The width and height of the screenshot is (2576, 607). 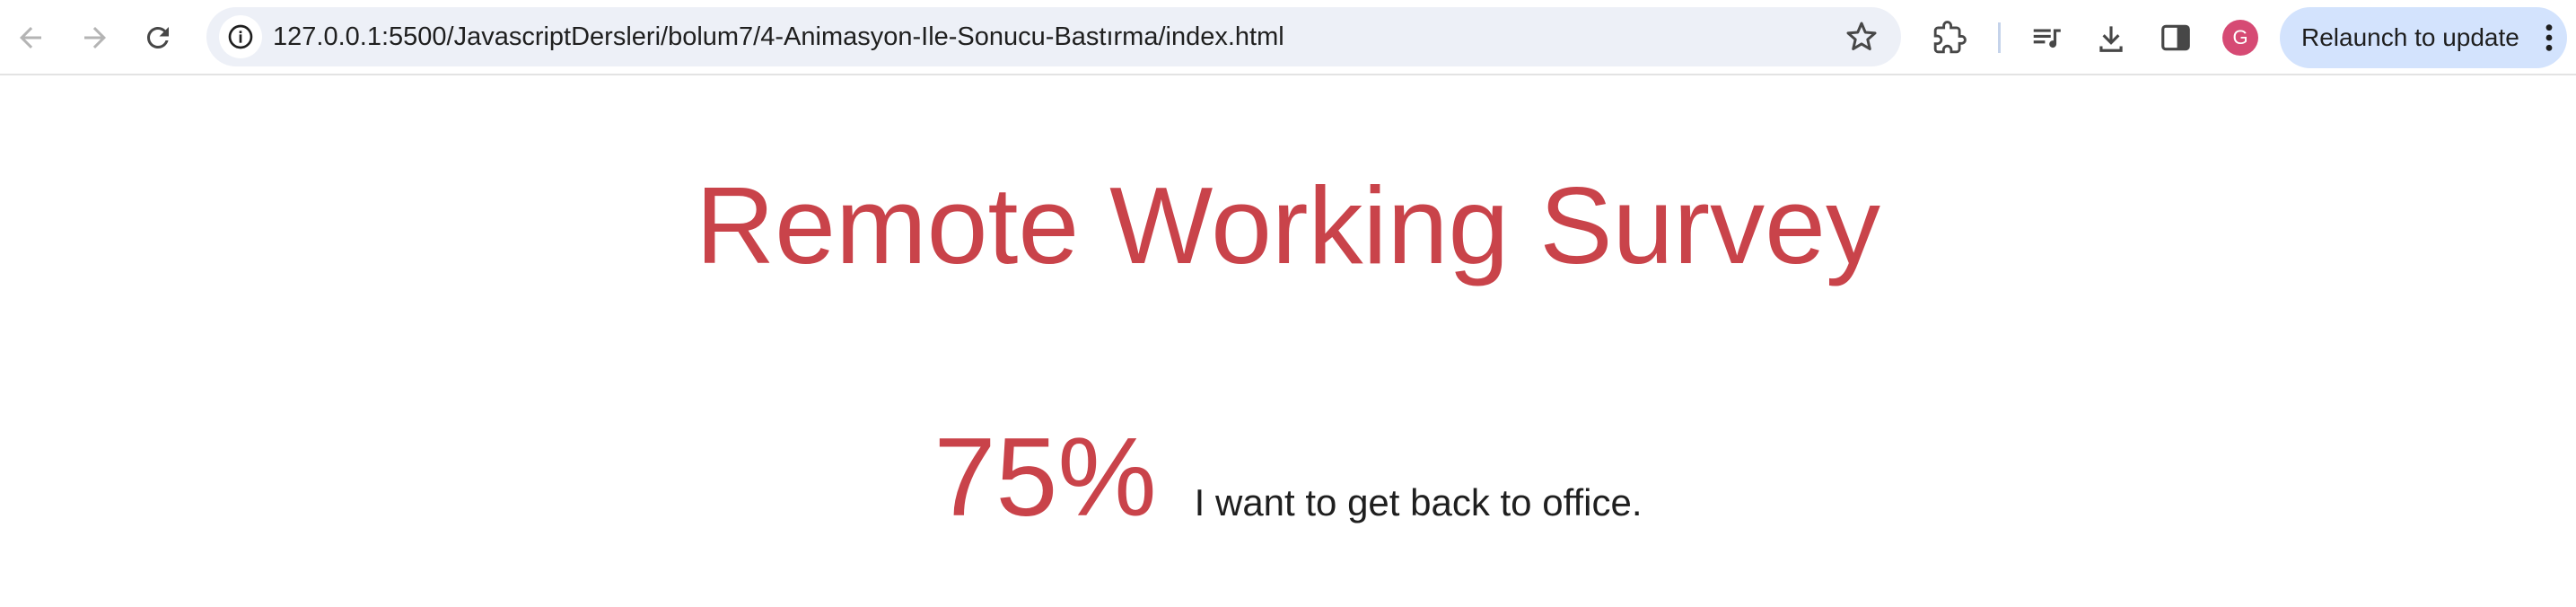 What do you see at coordinates (1999, 37) in the screenshot?
I see `toolbar-divider` at bounding box center [1999, 37].